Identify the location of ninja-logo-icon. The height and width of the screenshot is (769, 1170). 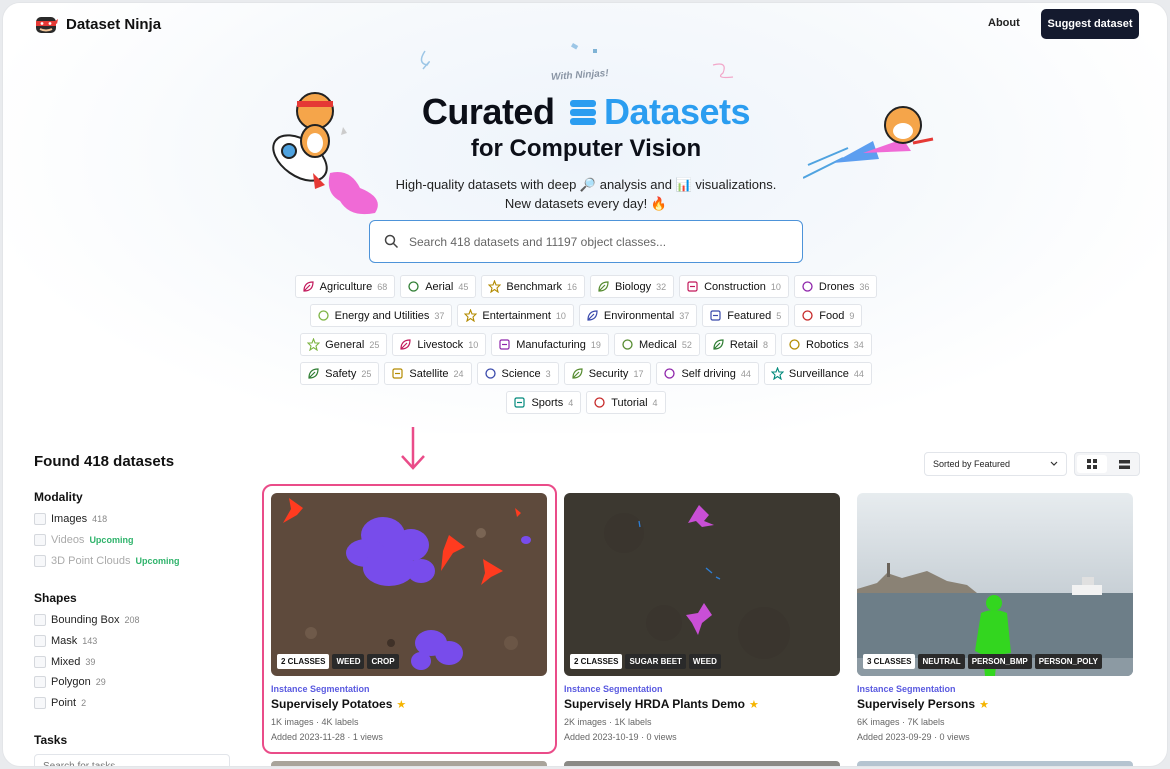
(47, 25).